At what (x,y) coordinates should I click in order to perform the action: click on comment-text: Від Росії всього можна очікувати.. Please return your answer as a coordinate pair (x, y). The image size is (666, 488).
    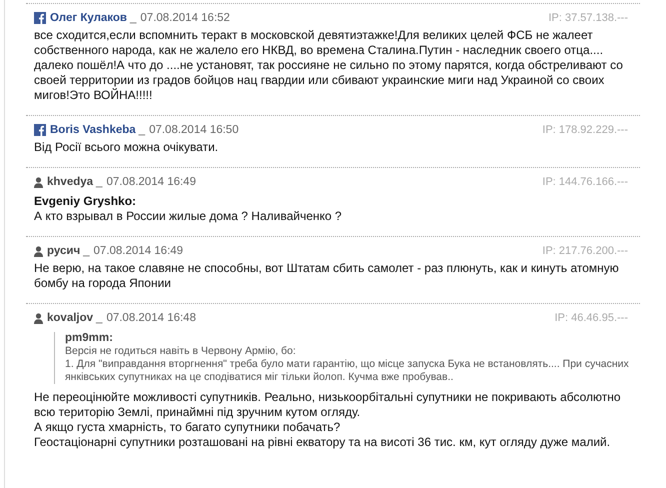
    Looking at the image, I should click on (127, 147).